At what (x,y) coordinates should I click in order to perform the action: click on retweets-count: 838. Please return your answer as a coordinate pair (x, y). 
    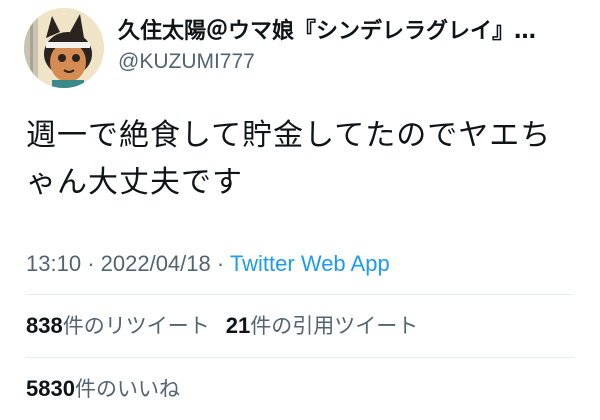
    Looking at the image, I should click on (44, 325).